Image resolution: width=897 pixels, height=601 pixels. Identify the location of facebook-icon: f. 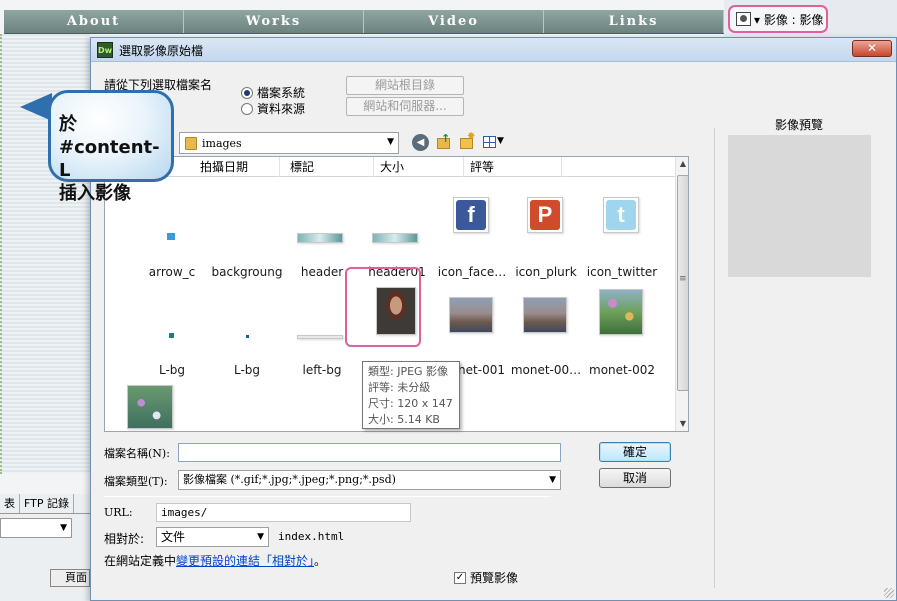
(471, 215).